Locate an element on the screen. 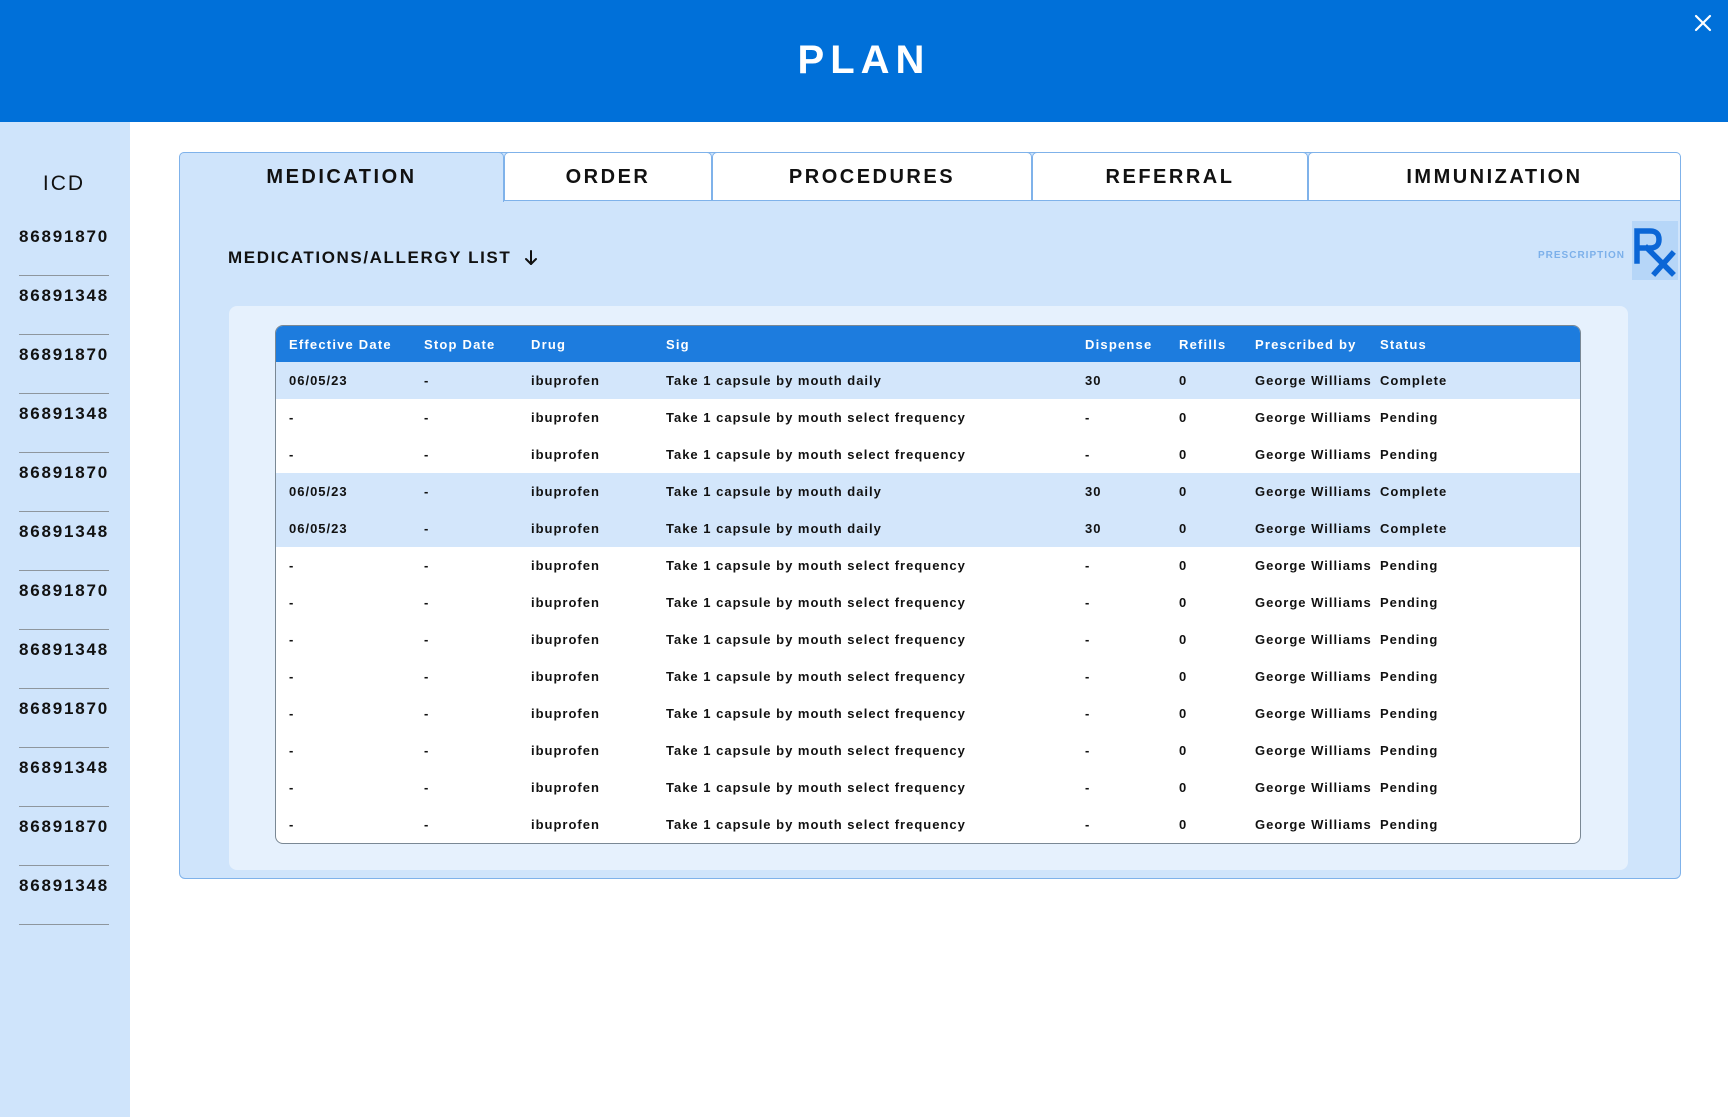  column-header-effective-date: Effective Date is located at coordinates (340, 344).